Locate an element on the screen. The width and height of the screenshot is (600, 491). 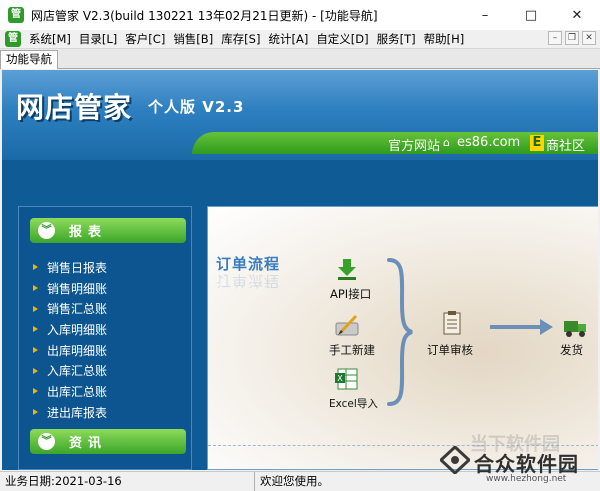
nav-item-label: 入库明细账 is located at coordinates (77, 329).